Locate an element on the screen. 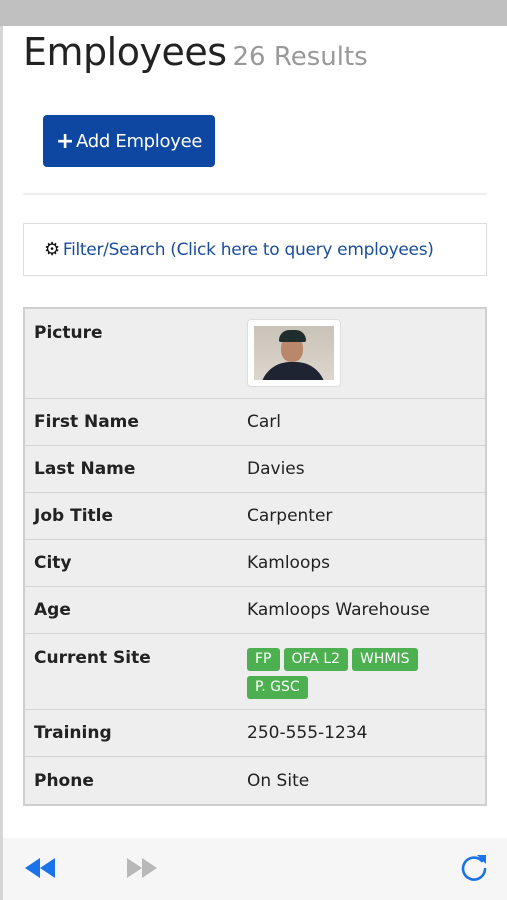 This screenshot has width=507, height=900. table-row: Training 250-555-1234 is located at coordinates (255, 733).